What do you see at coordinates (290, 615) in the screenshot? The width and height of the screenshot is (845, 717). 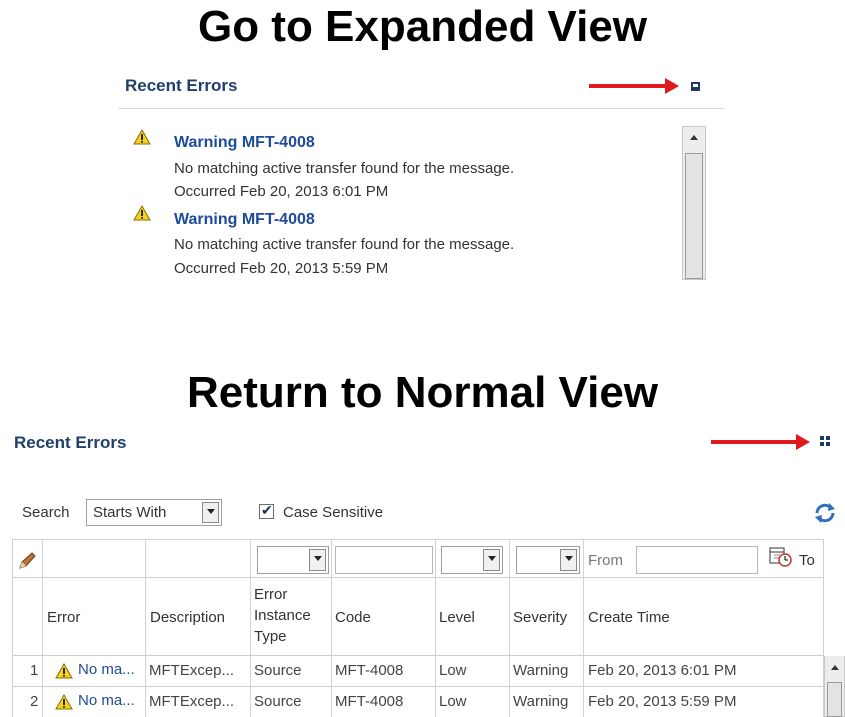 I see `column-header-instance-type: Error Instance Type` at bounding box center [290, 615].